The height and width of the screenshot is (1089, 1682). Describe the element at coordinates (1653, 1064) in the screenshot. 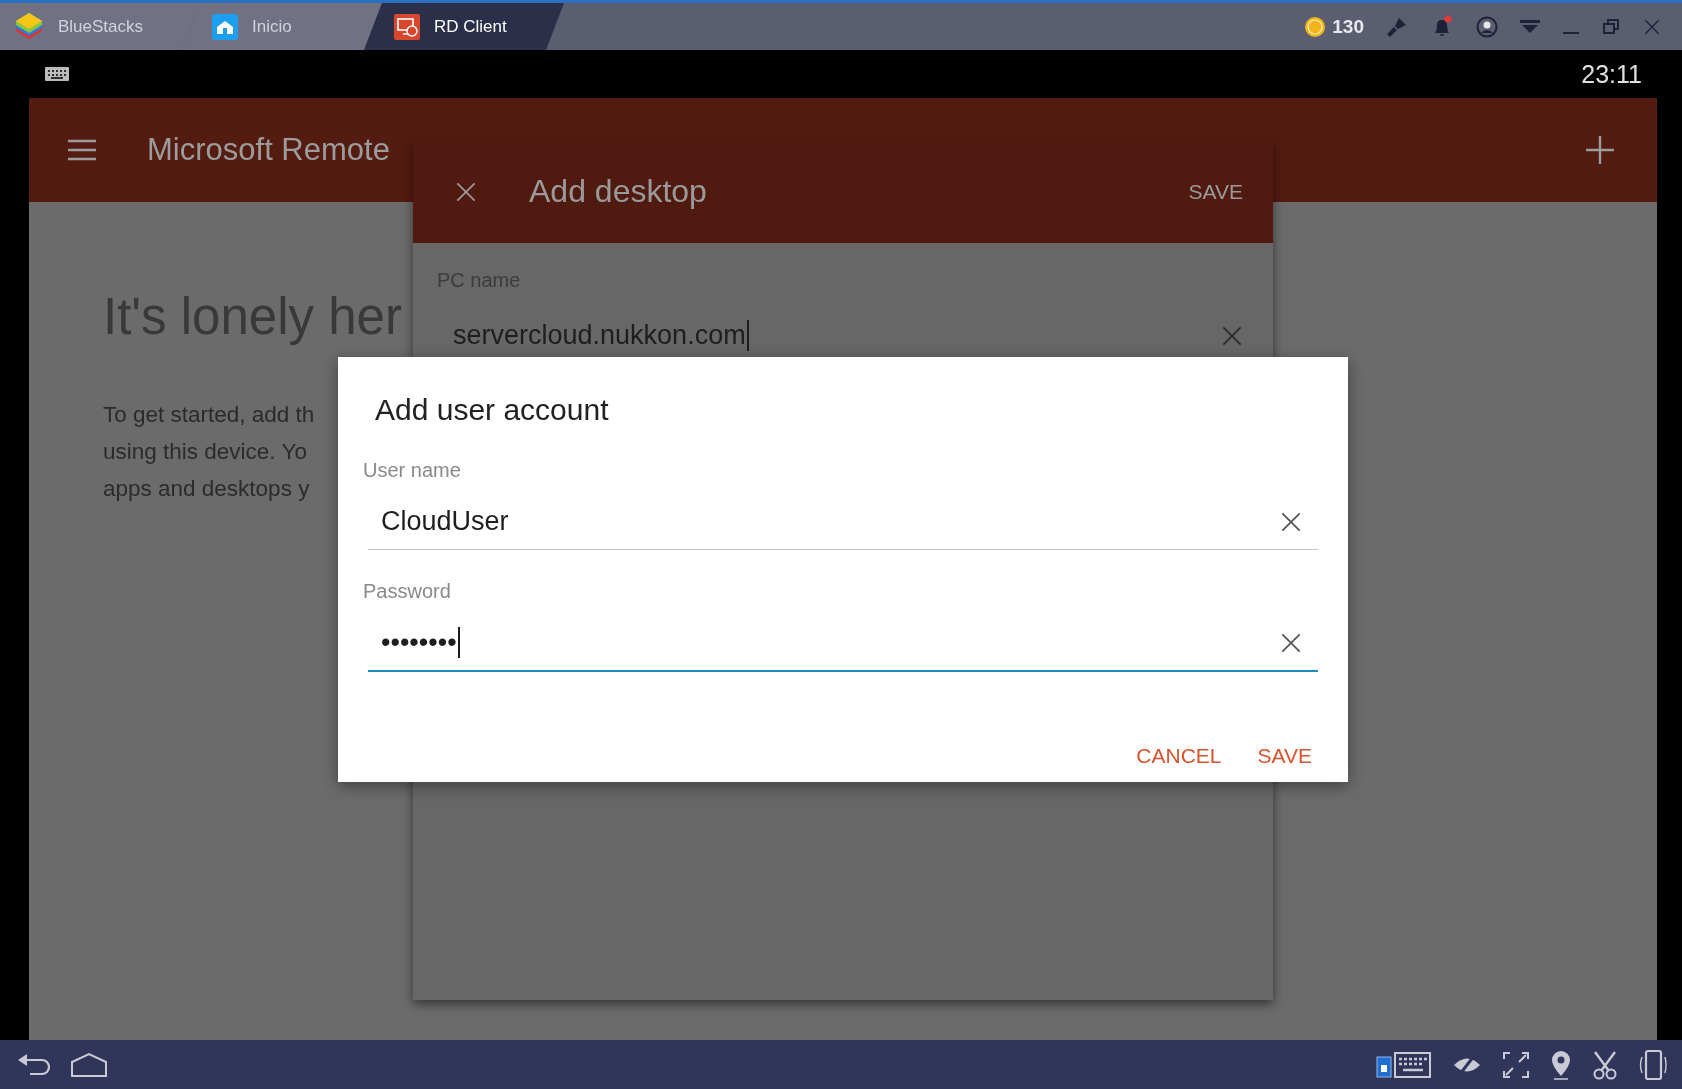

I see `rotate-phone-icon` at that location.